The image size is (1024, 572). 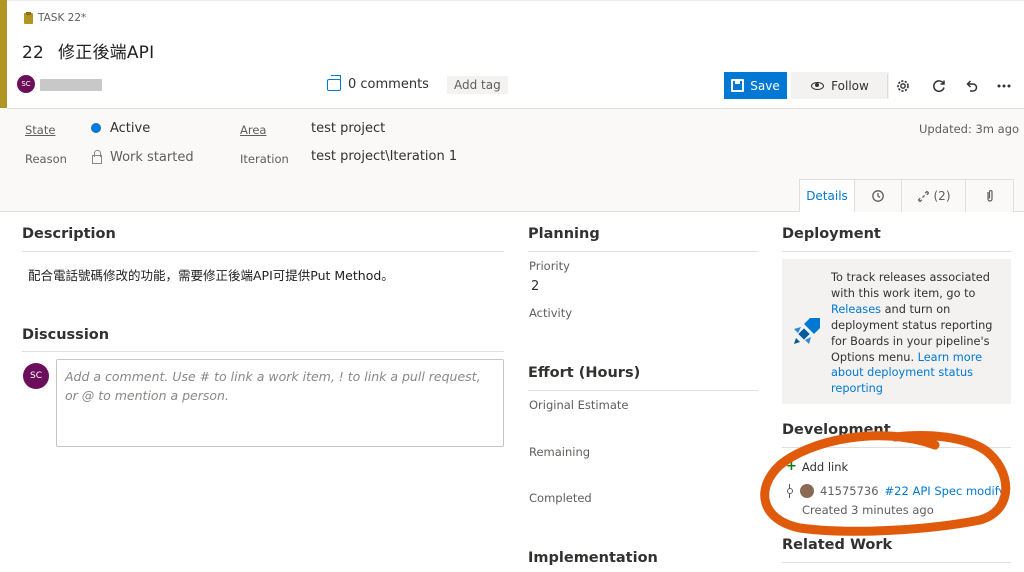 What do you see at coordinates (807, 491) in the screenshot?
I see `commit-author-avatar` at bounding box center [807, 491].